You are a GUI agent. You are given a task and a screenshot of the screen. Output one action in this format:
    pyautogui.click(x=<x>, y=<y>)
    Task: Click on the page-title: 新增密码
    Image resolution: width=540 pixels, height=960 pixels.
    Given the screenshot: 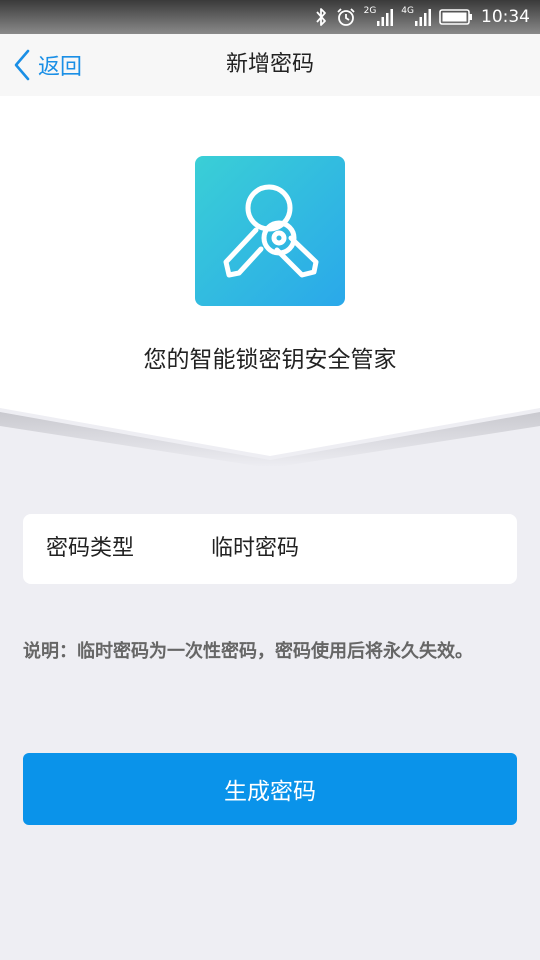 What is the action you would take?
    pyautogui.click(x=269, y=64)
    